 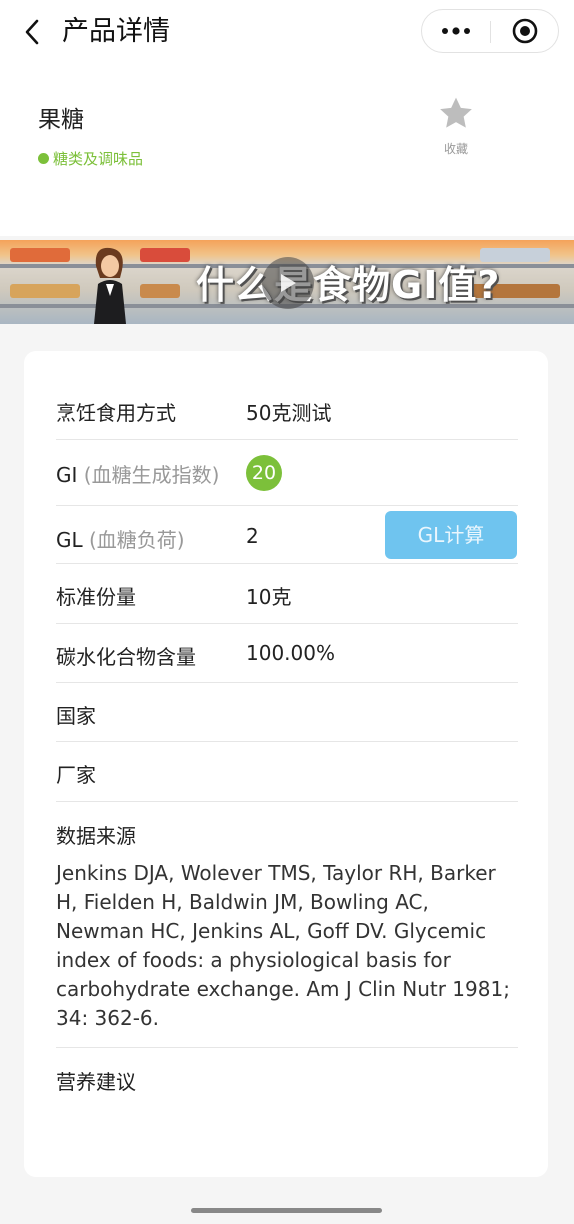 What do you see at coordinates (151, 475) in the screenshot?
I see `gi-label-sub: (血糖生成指数)` at bounding box center [151, 475].